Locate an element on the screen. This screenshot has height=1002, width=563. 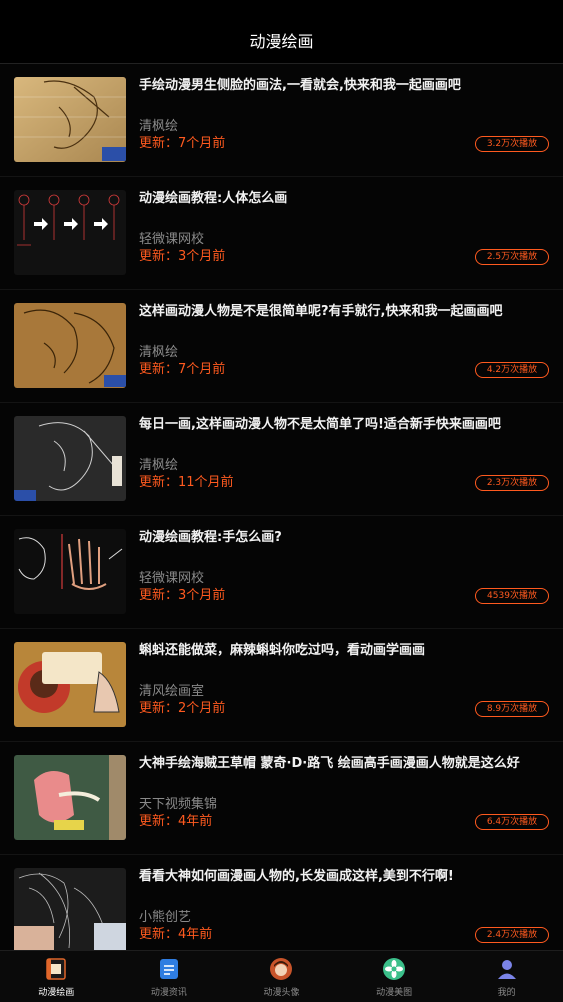
tab-label: 我的 is located at coordinates (506, 993).